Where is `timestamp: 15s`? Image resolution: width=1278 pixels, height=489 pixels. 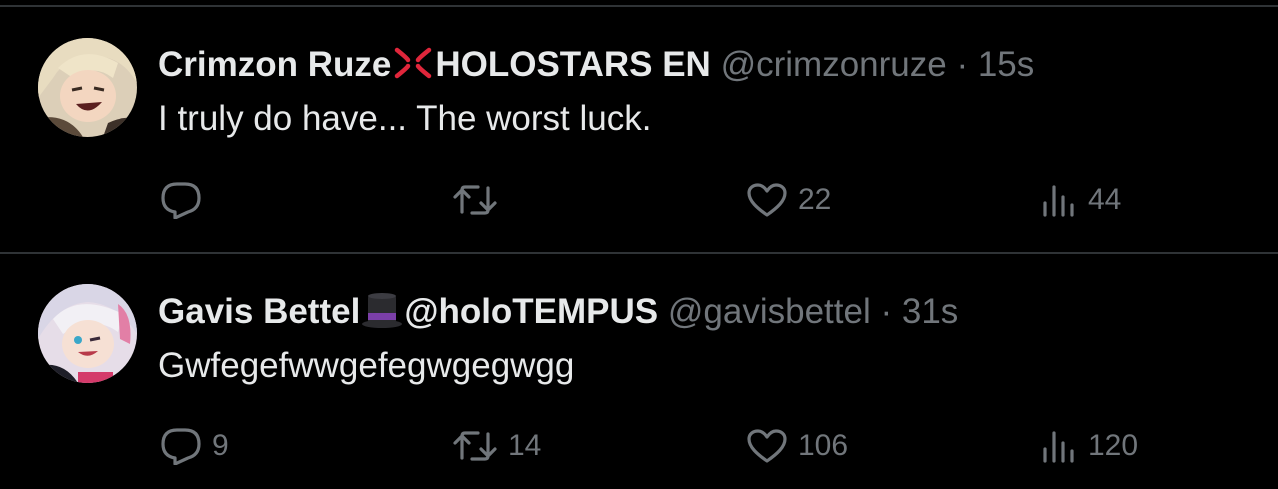
timestamp: 15s is located at coordinates (1006, 64).